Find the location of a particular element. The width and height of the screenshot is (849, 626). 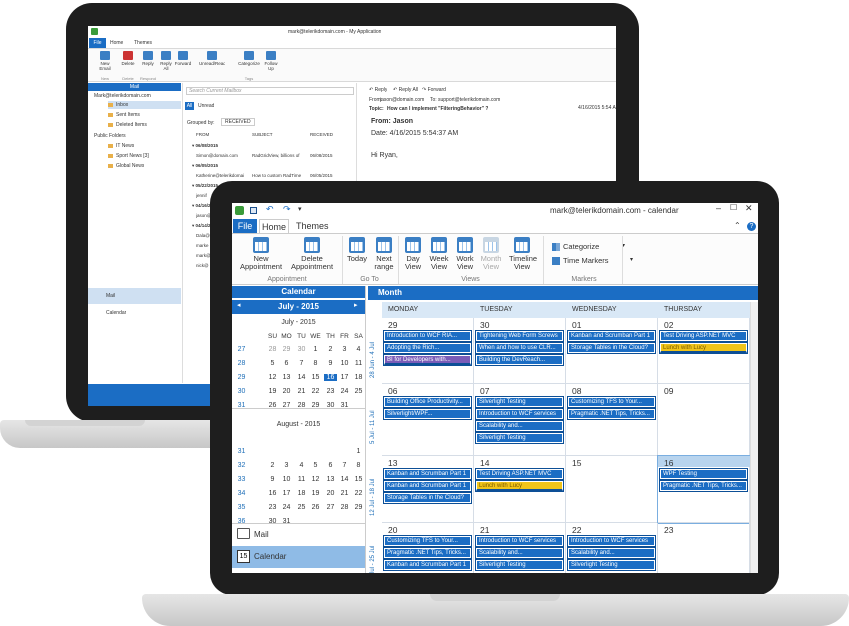

month-scrollbar is located at coordinates (754, 437).